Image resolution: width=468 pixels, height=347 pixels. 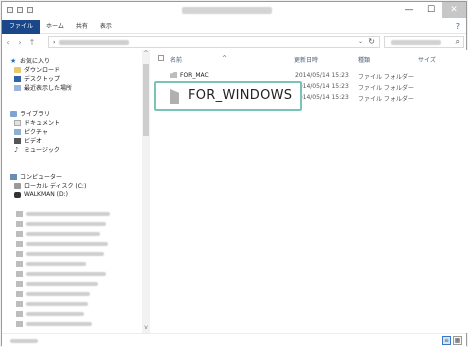 What do you see at coordinates (37, 149) in the screenshot?
I see `nav-item-music: ♪ ミュージック` at bounding box center [37, 149].